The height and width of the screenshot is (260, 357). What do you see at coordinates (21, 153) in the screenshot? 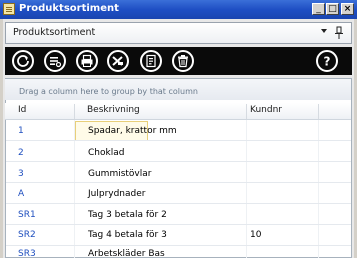
I see `cell-id: 2` at bounding box center [21, 153].